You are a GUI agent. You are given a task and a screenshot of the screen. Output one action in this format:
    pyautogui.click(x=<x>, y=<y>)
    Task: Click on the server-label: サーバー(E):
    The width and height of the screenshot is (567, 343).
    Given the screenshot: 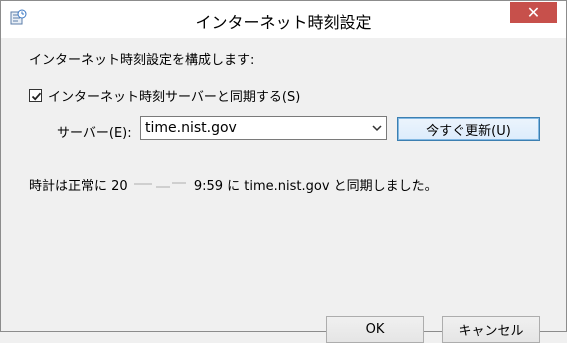 What is the action you would take?
    pyautogui.click(x=94, y=133)
    